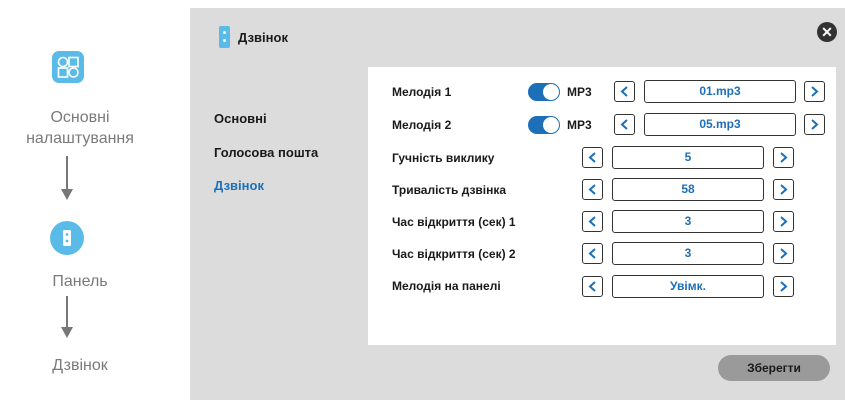  Describe the element at coordinates (688, 221) in the screenshot. I see `value-open-time-1: 3` at that location.